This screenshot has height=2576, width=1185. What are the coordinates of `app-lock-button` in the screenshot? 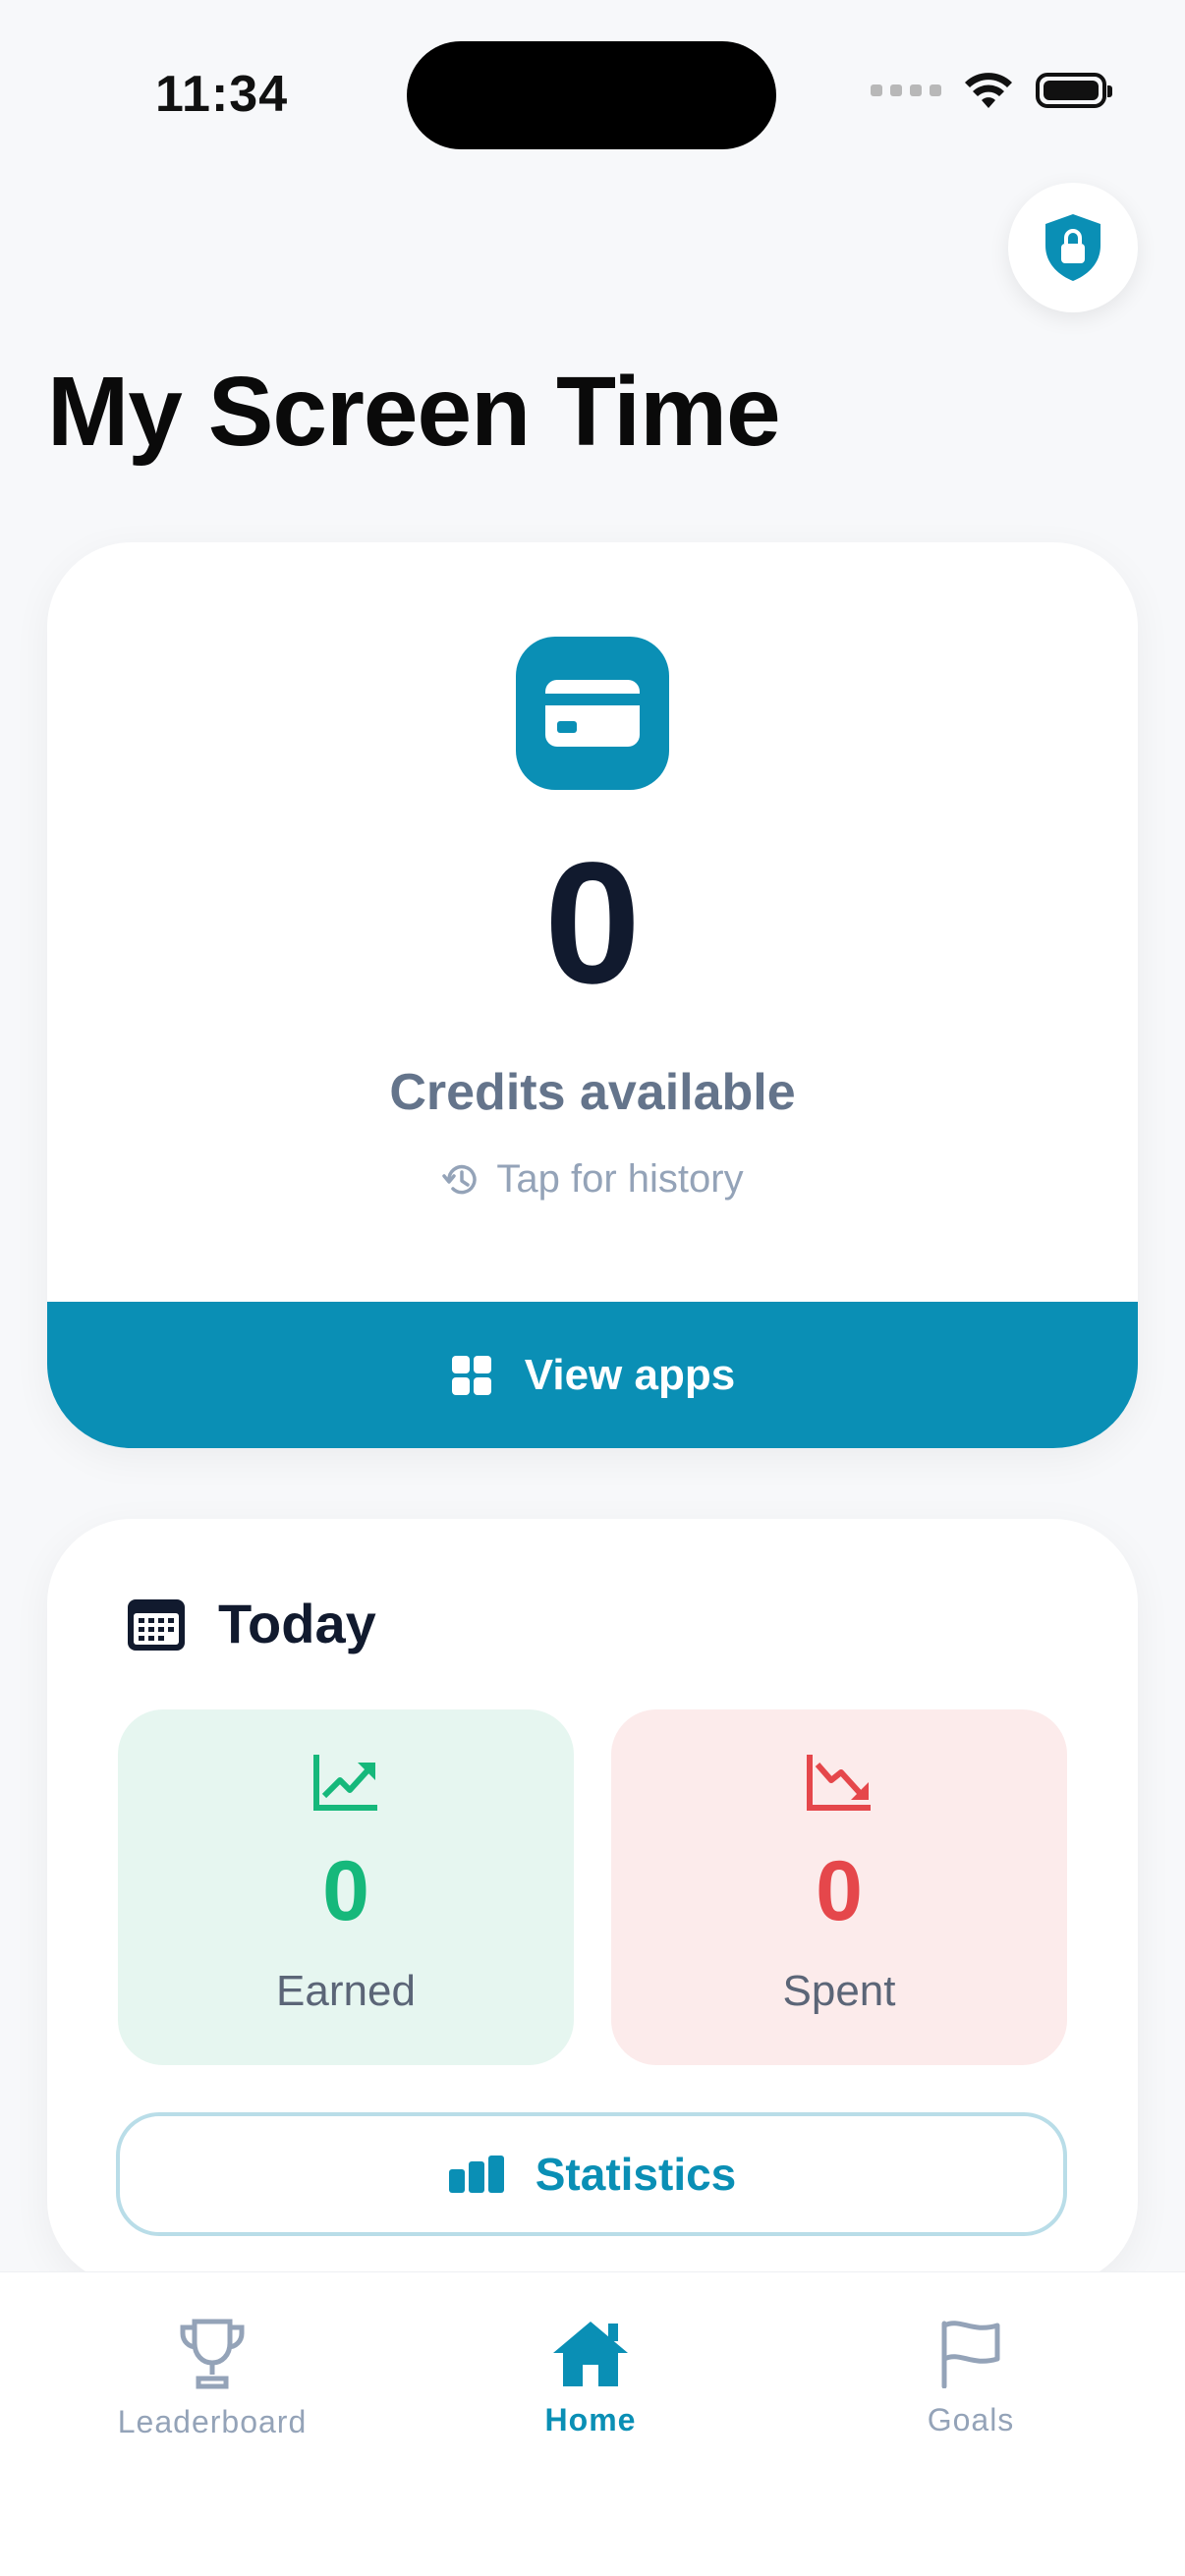 It's located at (1073, 247).